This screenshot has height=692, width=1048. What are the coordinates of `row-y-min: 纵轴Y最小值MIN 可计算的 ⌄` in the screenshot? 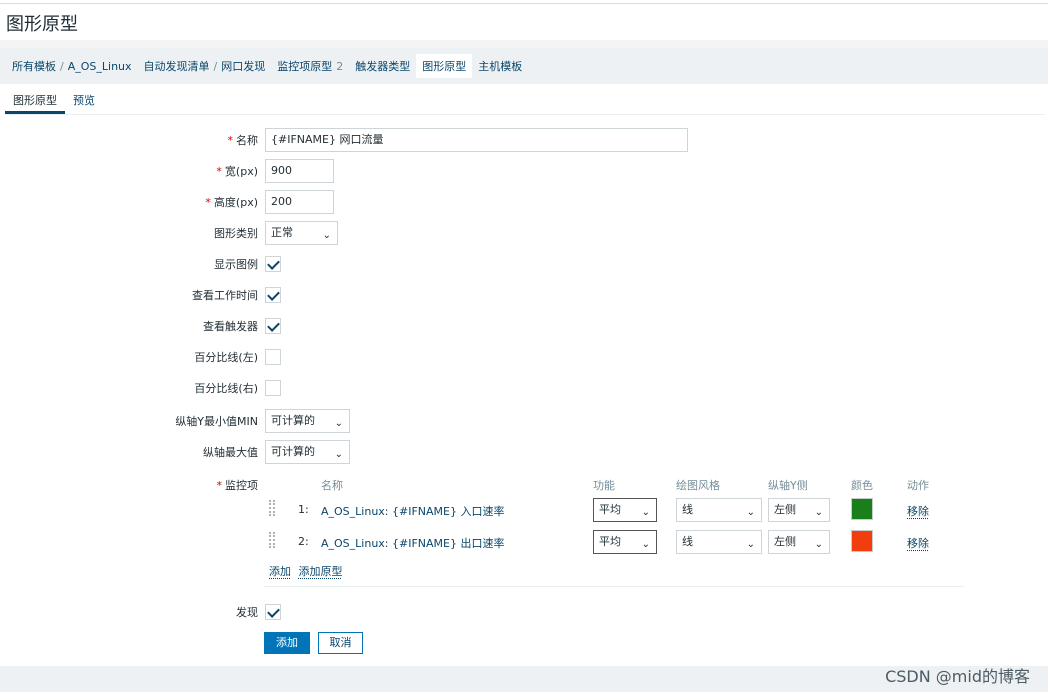 It's located at (525, 421).